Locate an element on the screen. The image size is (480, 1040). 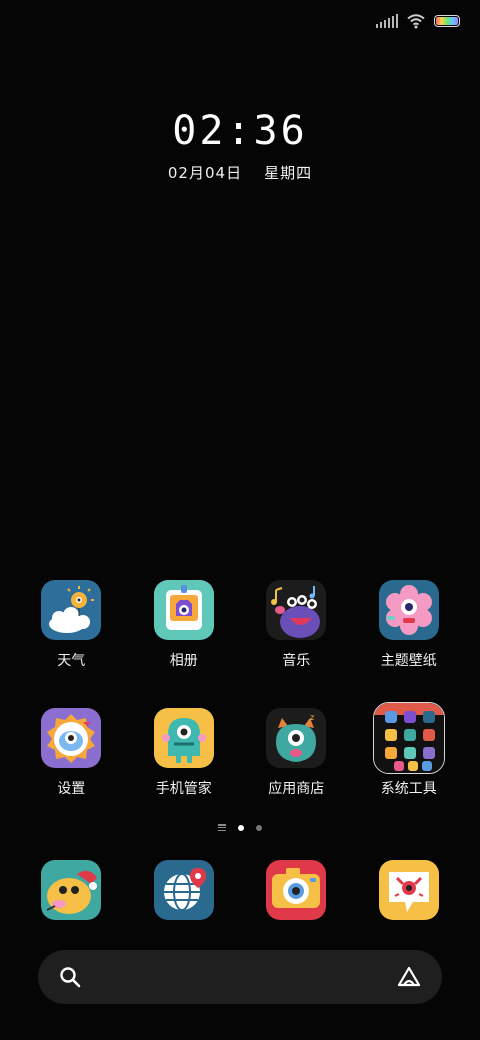
dock-messages is located at coordinates (409, 890).